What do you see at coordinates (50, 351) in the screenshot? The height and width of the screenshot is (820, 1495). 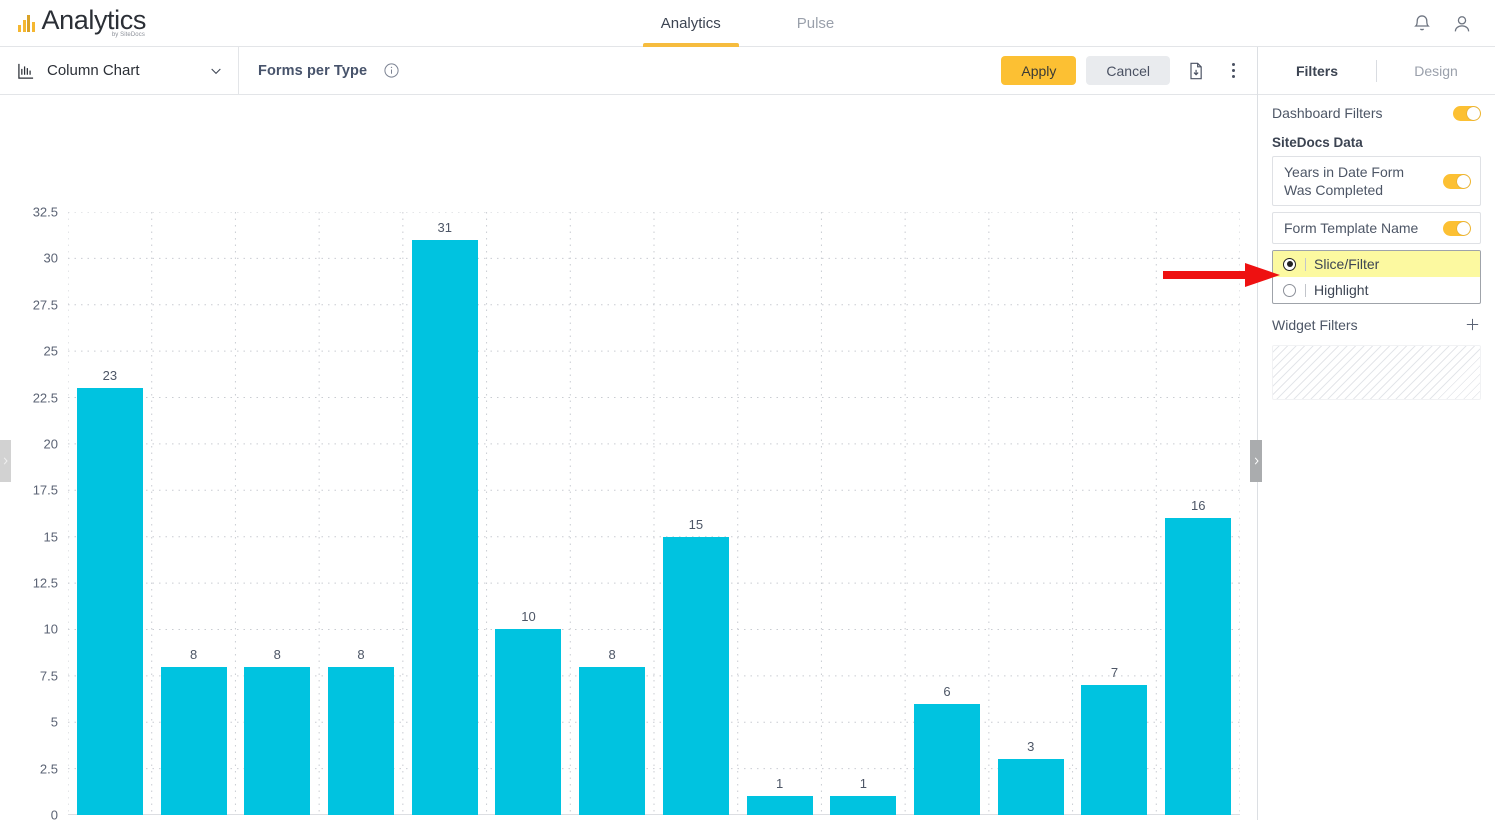 I see `y-axis-tick: 25` at bounding box center [50, 351].